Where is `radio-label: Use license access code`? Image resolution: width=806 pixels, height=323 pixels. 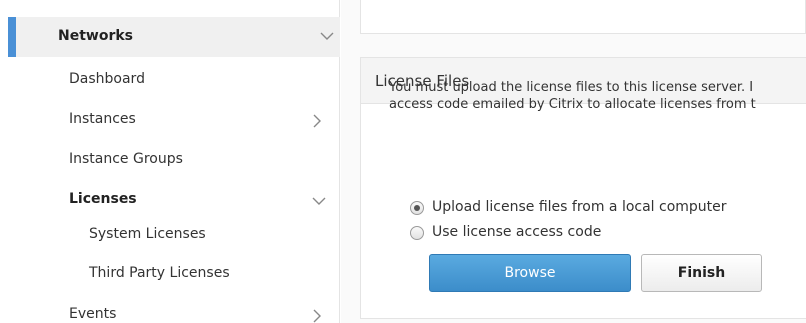
radio-label: Use license access code is located at coordinates (517, 232).